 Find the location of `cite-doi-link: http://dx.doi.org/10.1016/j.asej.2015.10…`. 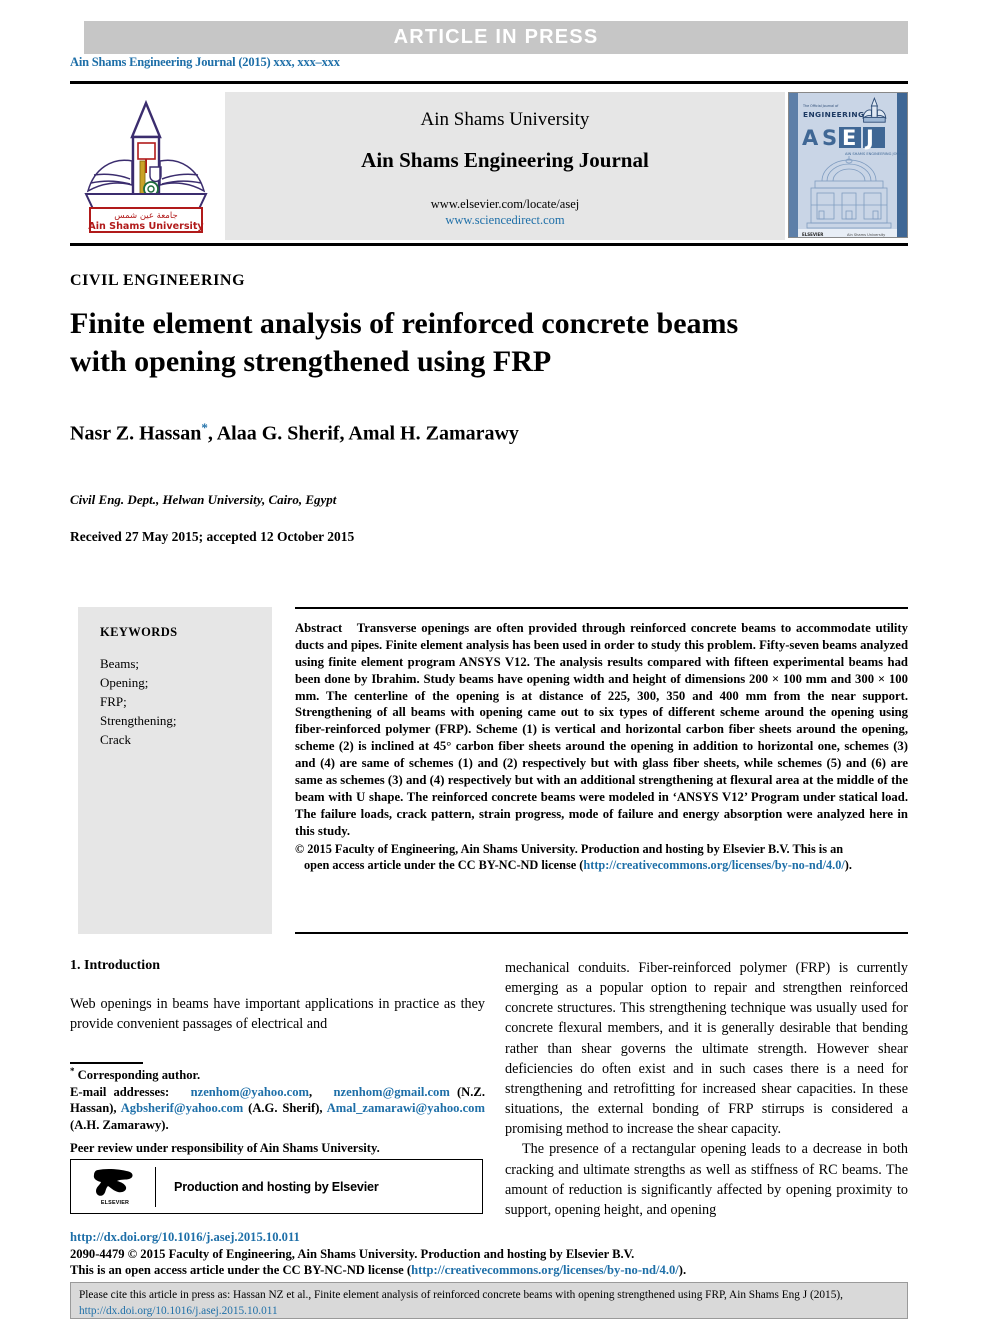

cite-doi-link: http://dx.doi.org/10.1016/j.asej.2015.10… is located at coordinates (178, 1311).